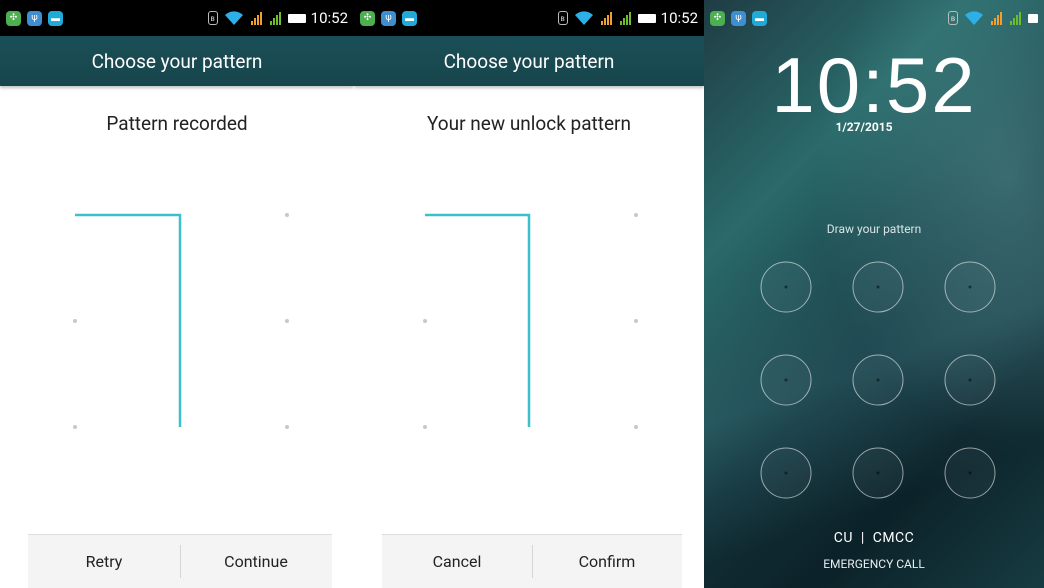 The height and width of the screenshot is (588, 1044). What do you see at coordinates (529, 123) in the screenshot?
I see `instruction-text: Your new unlock pattern` at bounding box center [529, 123].